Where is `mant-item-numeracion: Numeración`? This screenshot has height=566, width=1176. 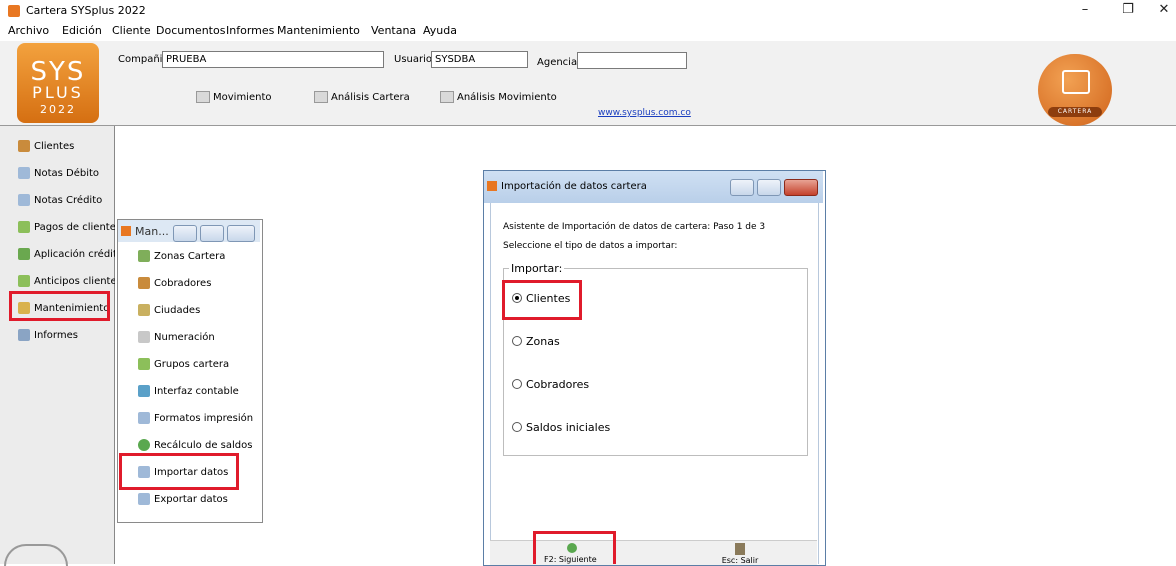 mant-item-numeracion: Numeración is located at coordinates (176, 338).